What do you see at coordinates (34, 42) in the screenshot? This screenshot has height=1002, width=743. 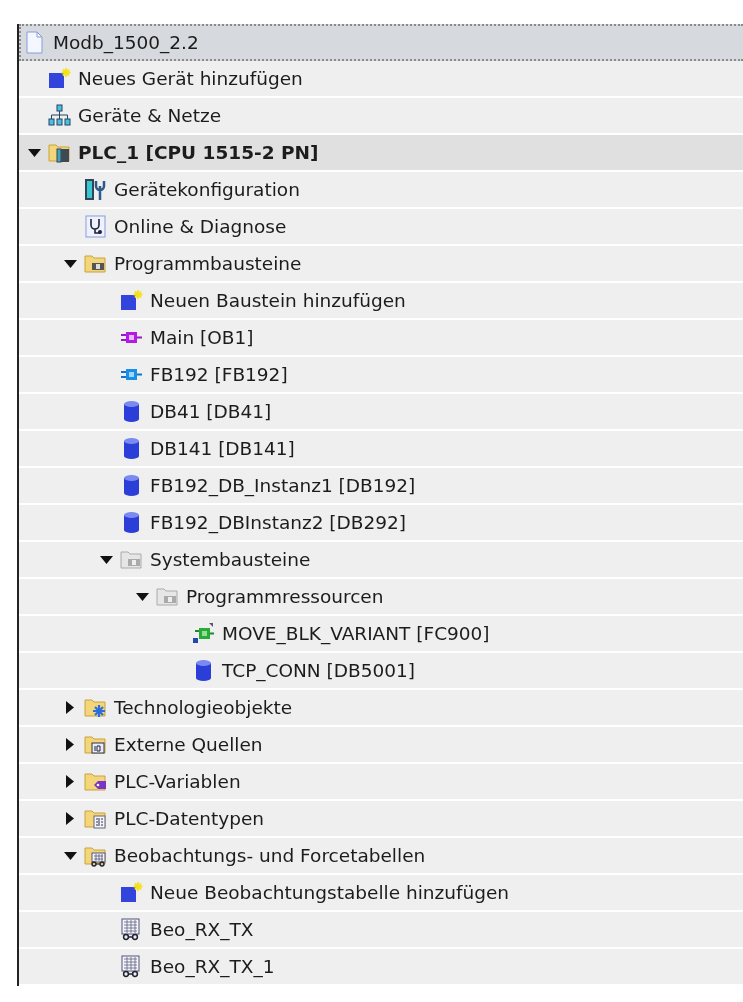 I see `document-icon` at bounding box center [34, 42].